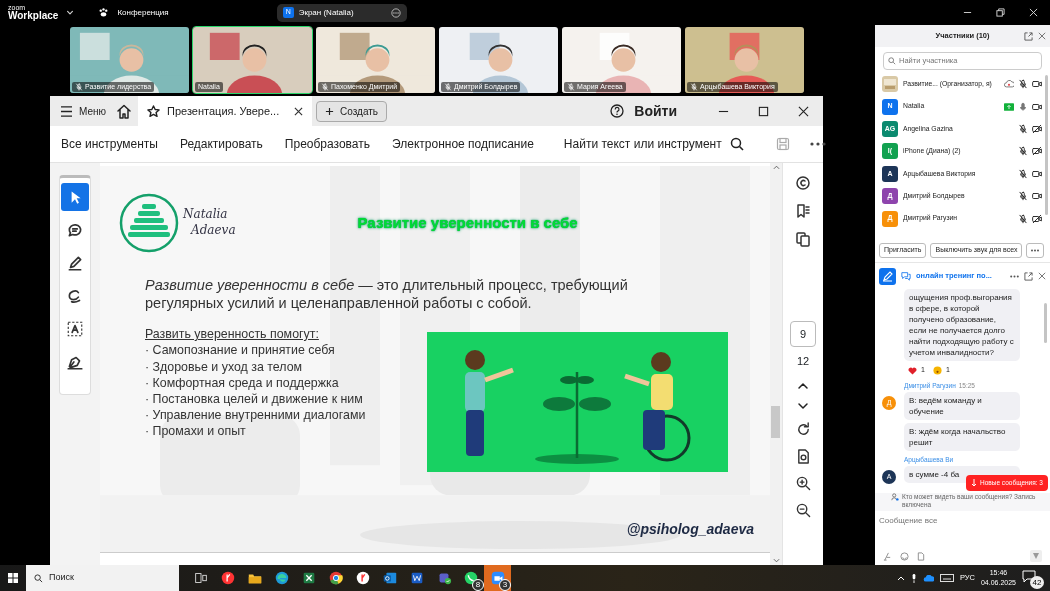  What do you see at coordinates (962, 436) in the screenshot?
I see `message-bubble: В: ждём когда начальство решит` at bounding box center [962, 436].